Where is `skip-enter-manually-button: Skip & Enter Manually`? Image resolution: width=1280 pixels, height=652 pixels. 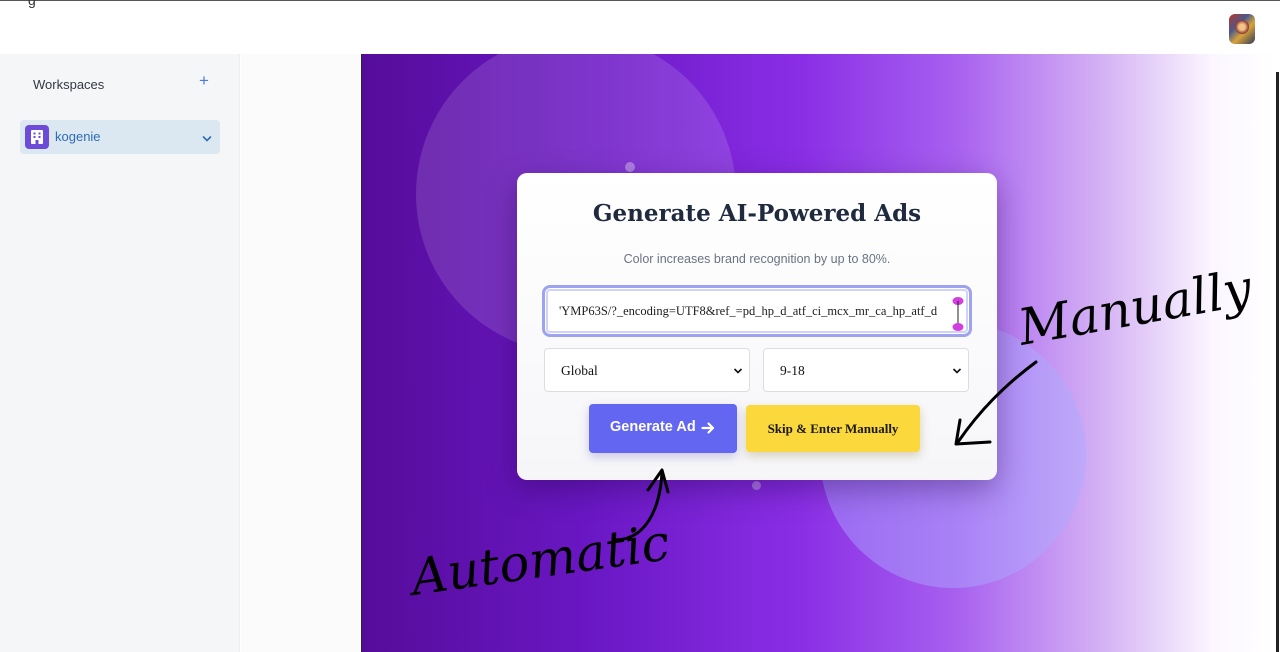
skip-enter-manually-button: Skip & Enter Manually is located at coordinates (833, 428).